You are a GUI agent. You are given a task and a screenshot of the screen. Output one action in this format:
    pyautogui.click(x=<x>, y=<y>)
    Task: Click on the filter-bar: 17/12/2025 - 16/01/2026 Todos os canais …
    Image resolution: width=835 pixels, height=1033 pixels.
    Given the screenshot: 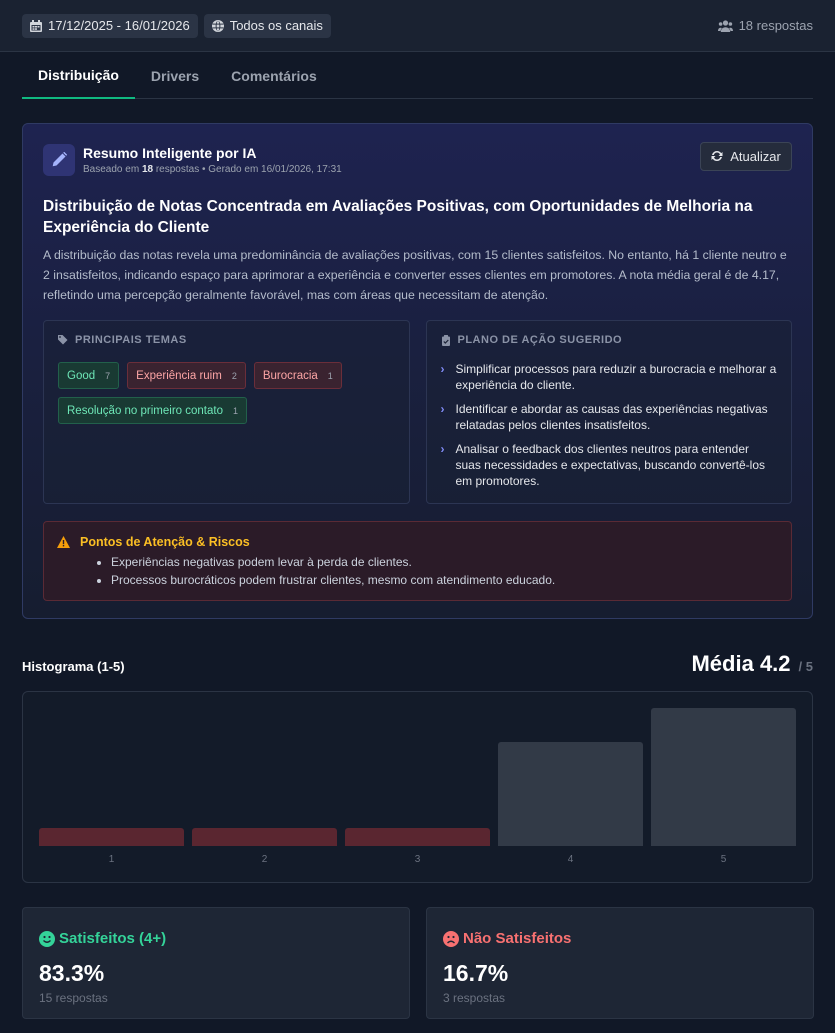 What is the action you would take?
    pyautogui.click(x=417, y=26)
    